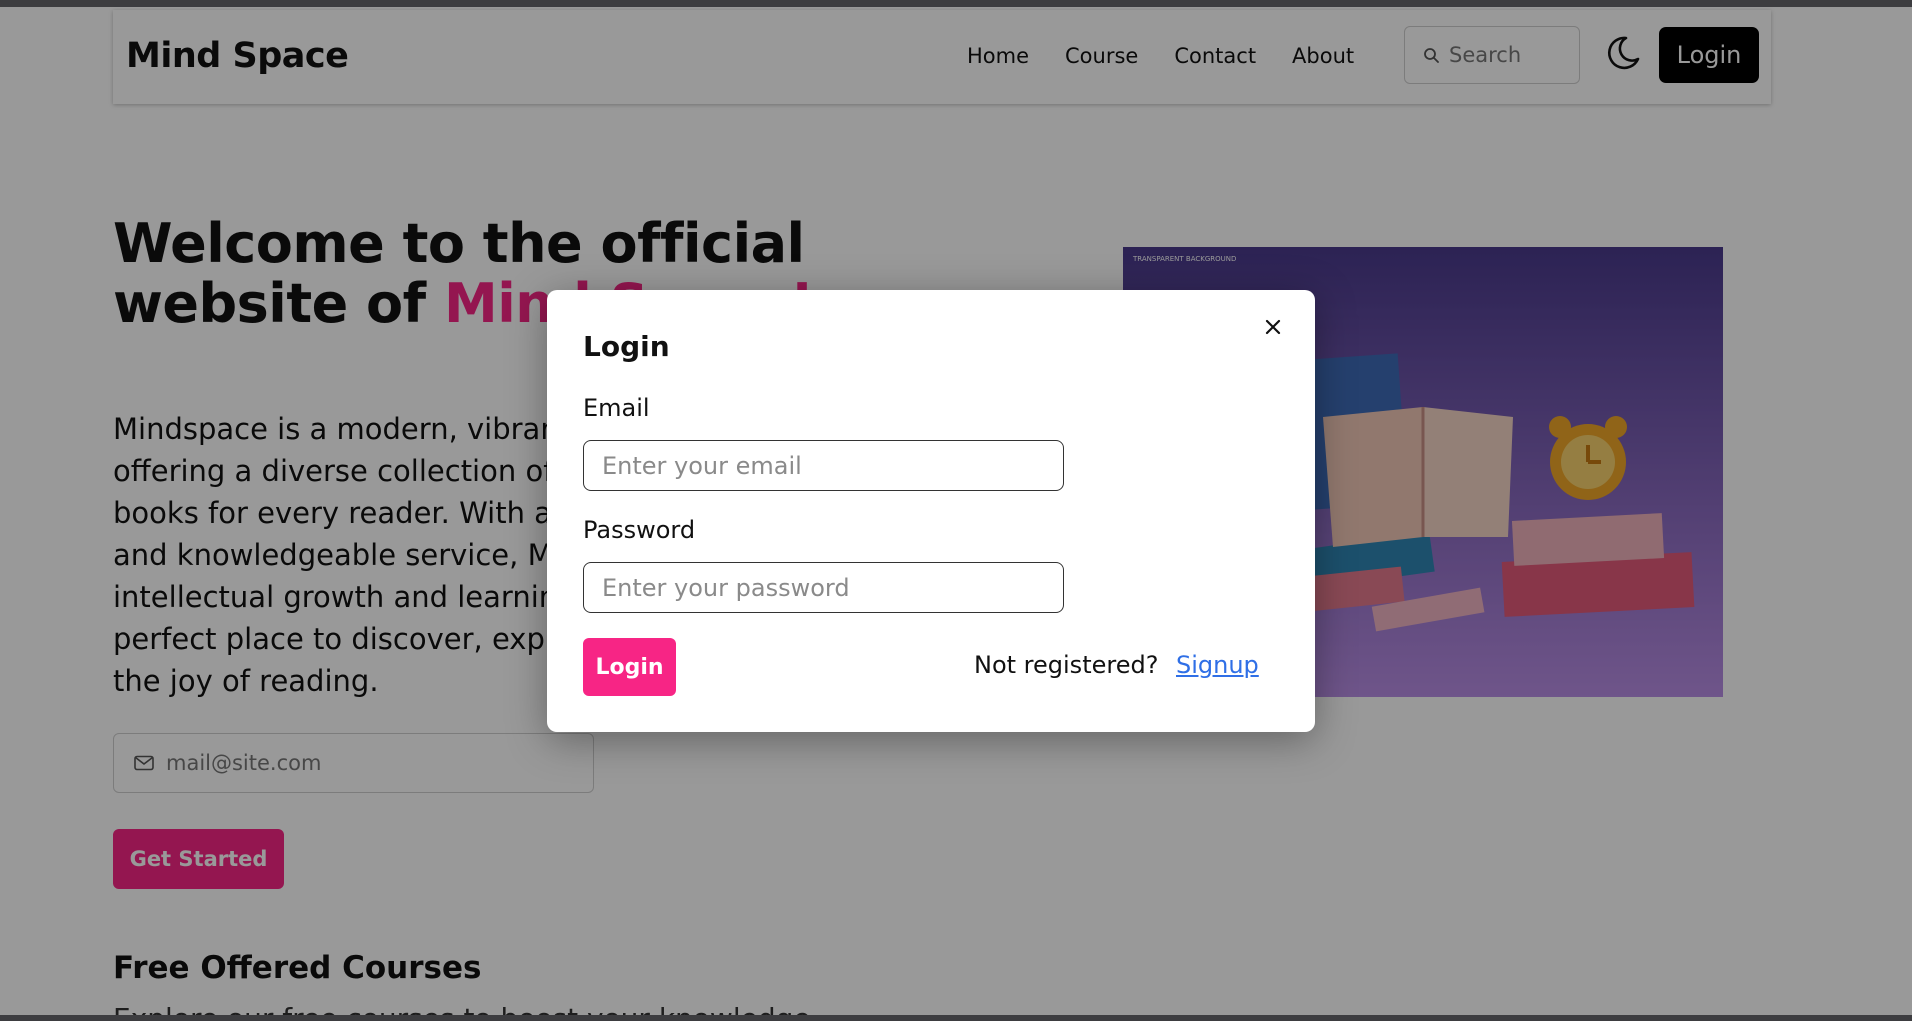 The height and width of the screenshot is (1021, 1912). Describe the element at coordinates (702, 465) in the screenshot. I see `email-field-placeholder: Enter your email` at that location.